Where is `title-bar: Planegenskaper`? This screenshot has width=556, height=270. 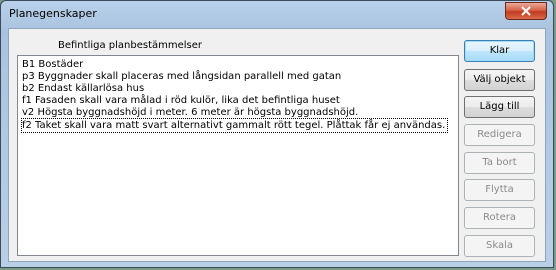
title-bar: Planegenskaper is located at coordinates (277, 14).